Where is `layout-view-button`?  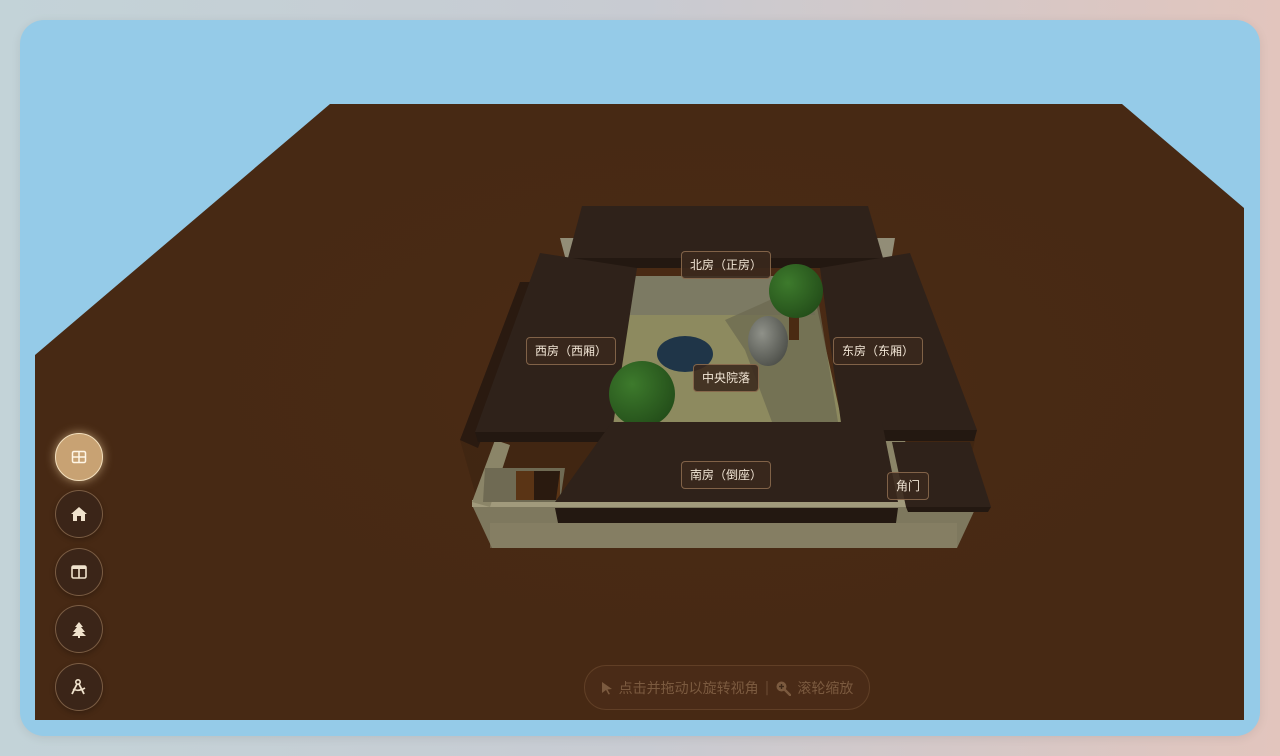 layout-view-button is located at coordinates (79, 572).